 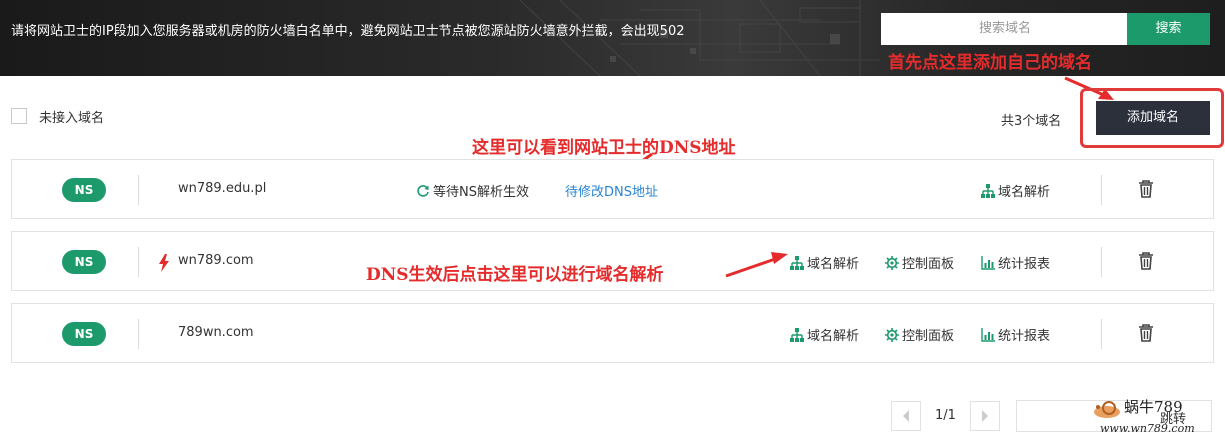 I want to click on chevron-left-icon, so click(x=906, y=416).